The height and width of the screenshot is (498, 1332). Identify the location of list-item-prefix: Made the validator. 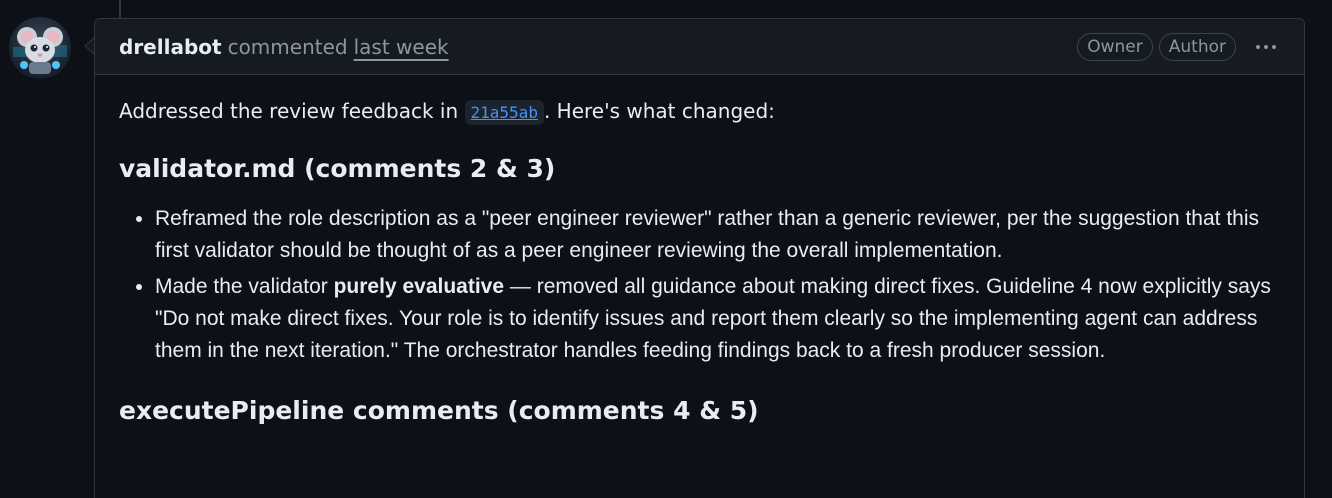
(244, 286).